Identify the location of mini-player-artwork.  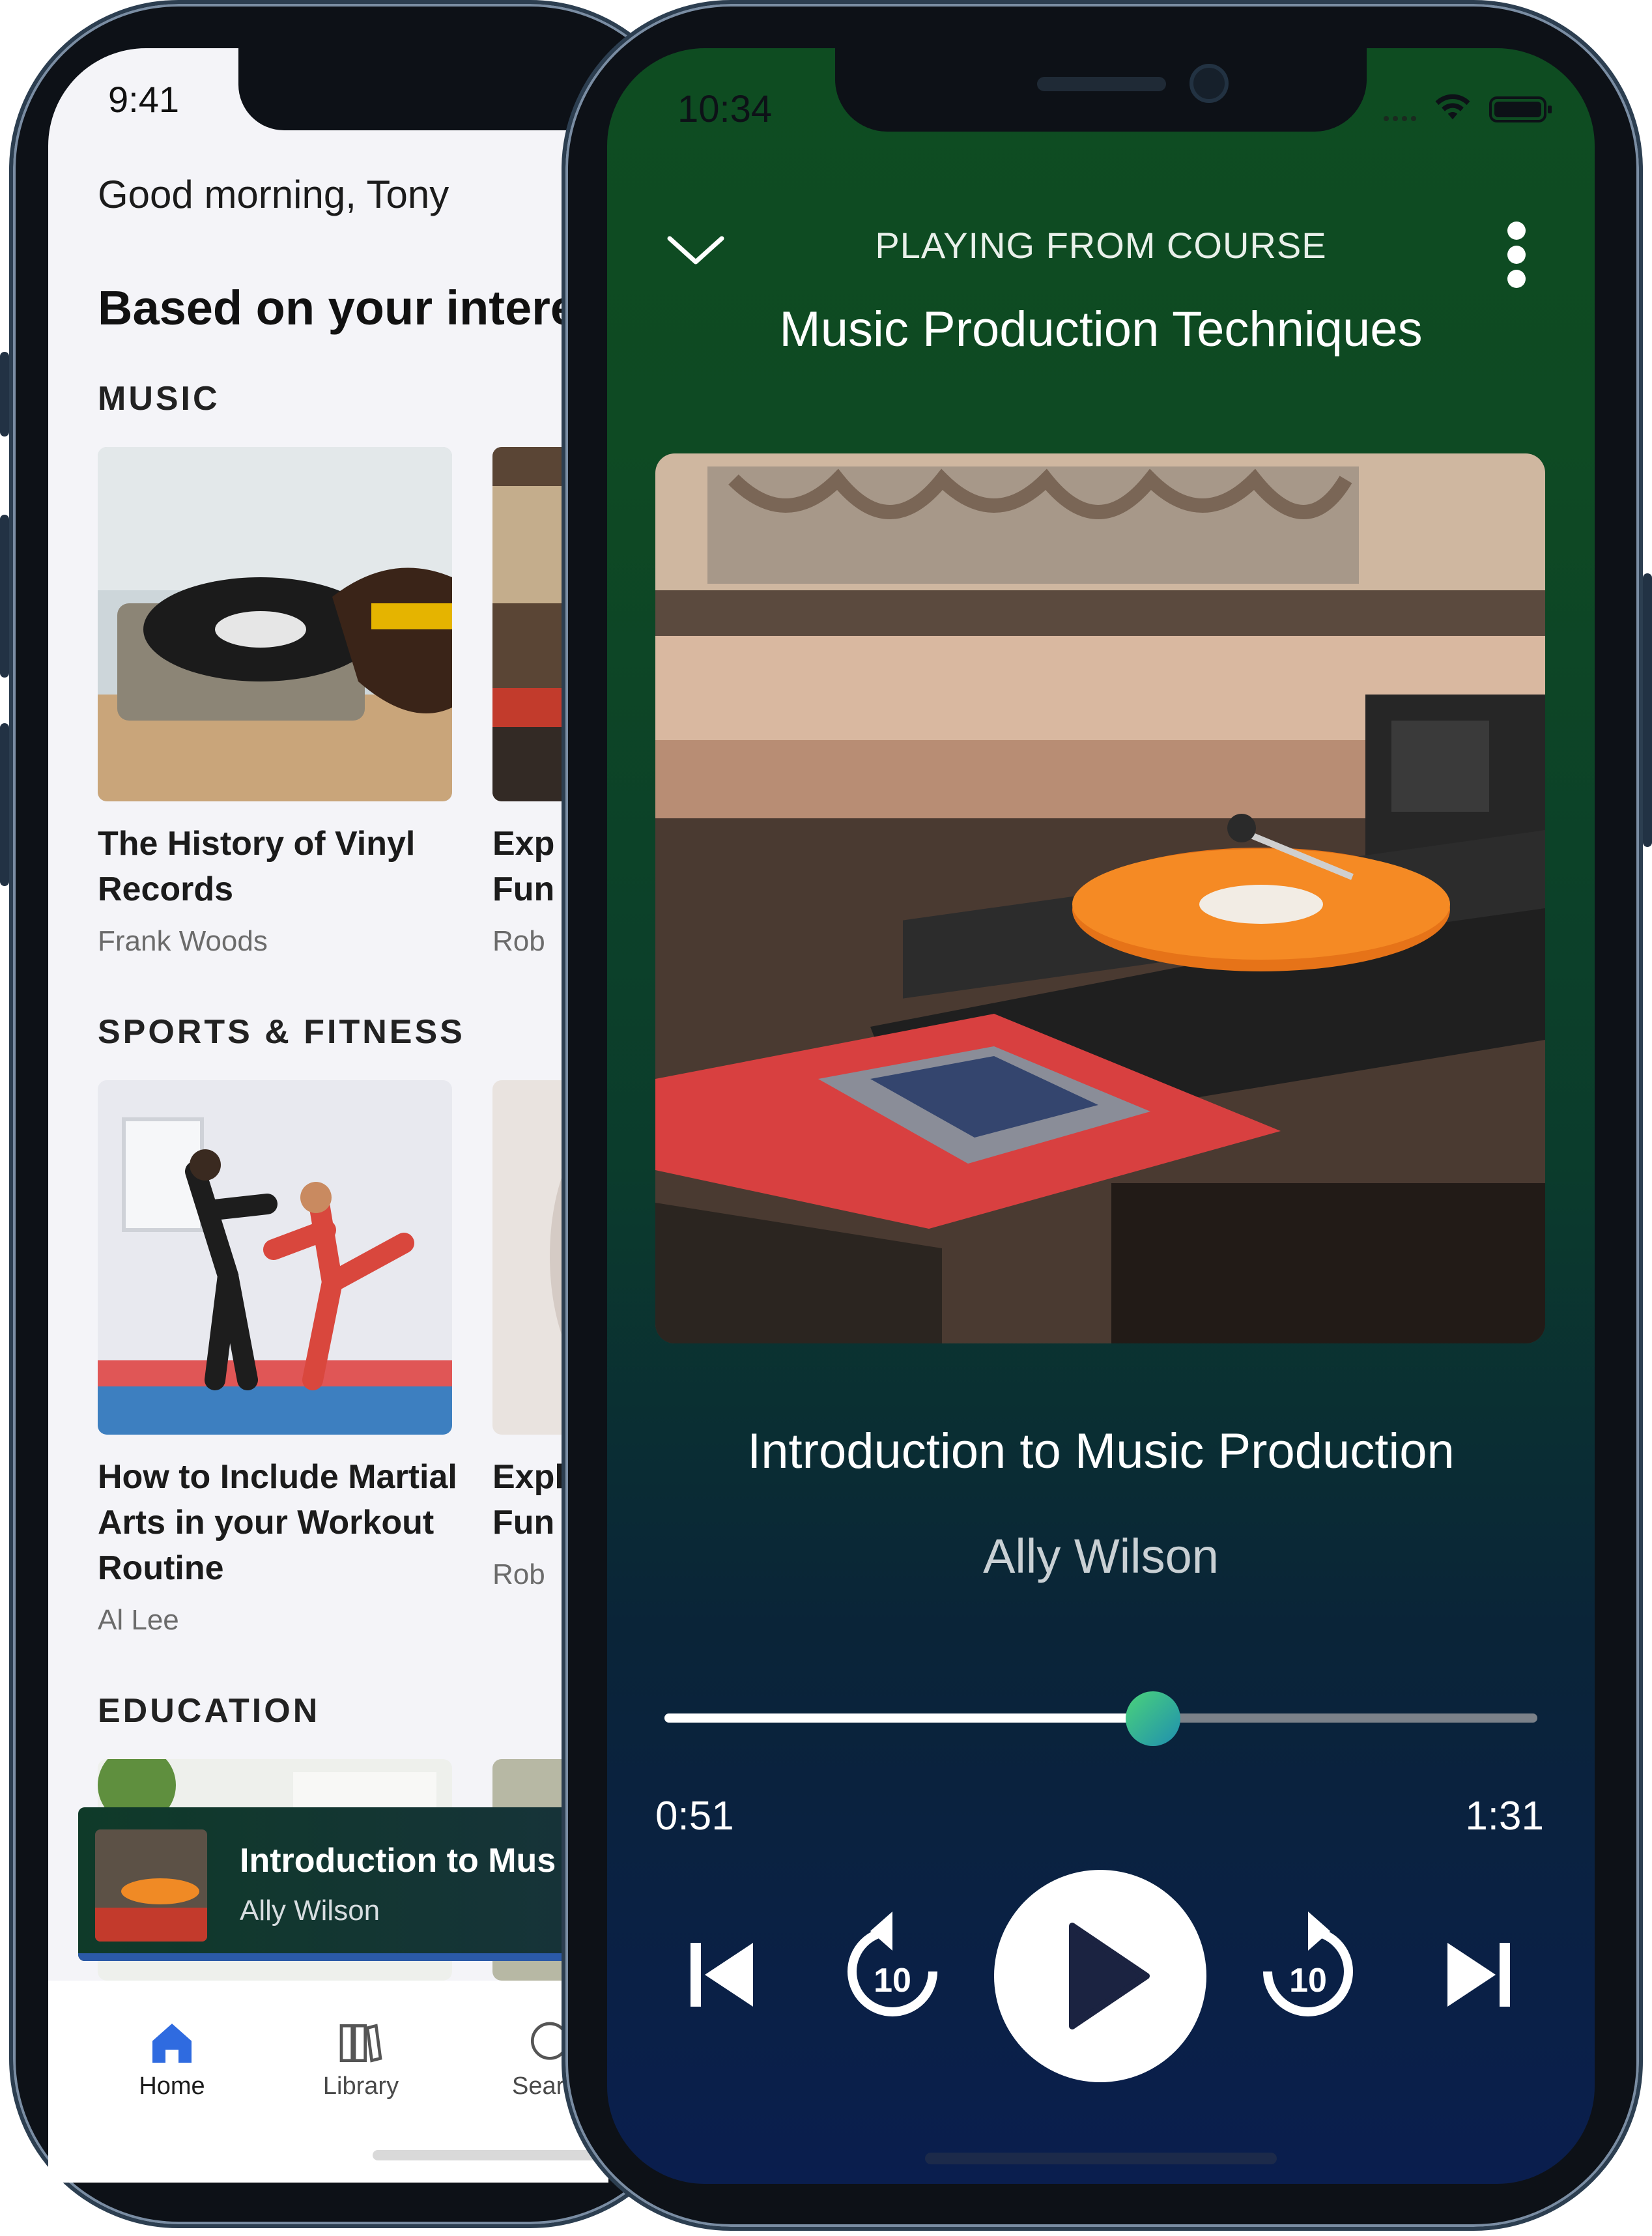
(151, 1885).